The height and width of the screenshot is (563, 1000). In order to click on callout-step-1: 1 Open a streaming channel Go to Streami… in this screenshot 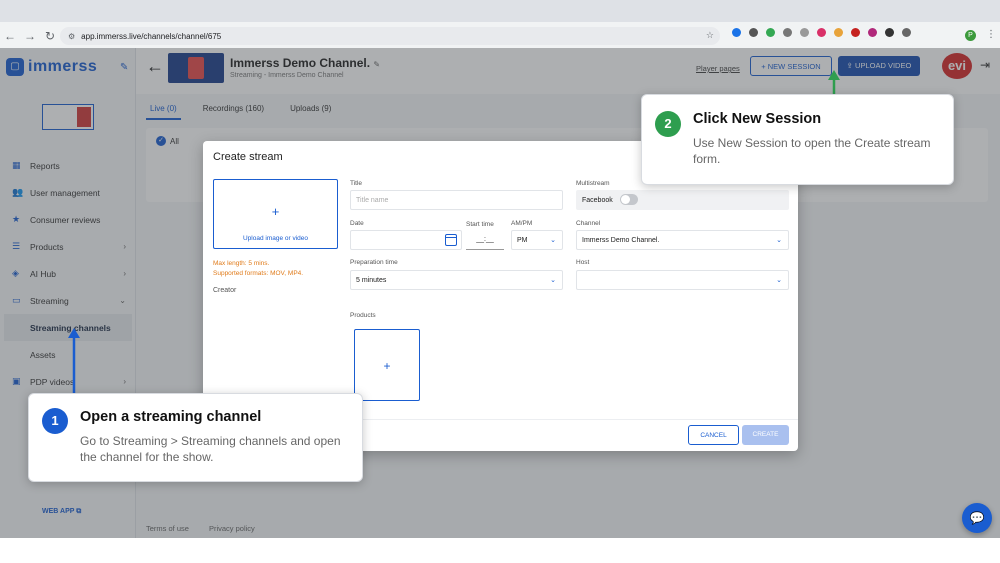, I will do `click(195, 437)`.